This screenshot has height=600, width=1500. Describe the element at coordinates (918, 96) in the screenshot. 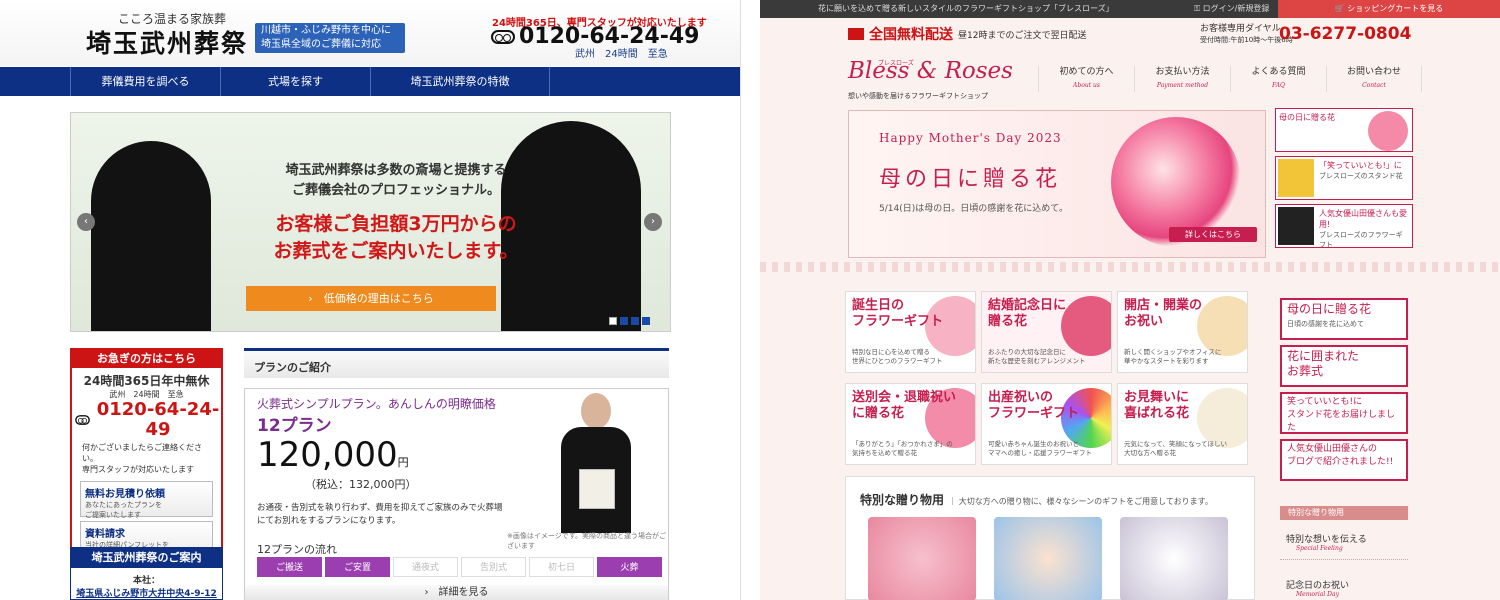

I see `brand-subtitle: 想いや感動を届けるフラワーギフトショップ` at that location.